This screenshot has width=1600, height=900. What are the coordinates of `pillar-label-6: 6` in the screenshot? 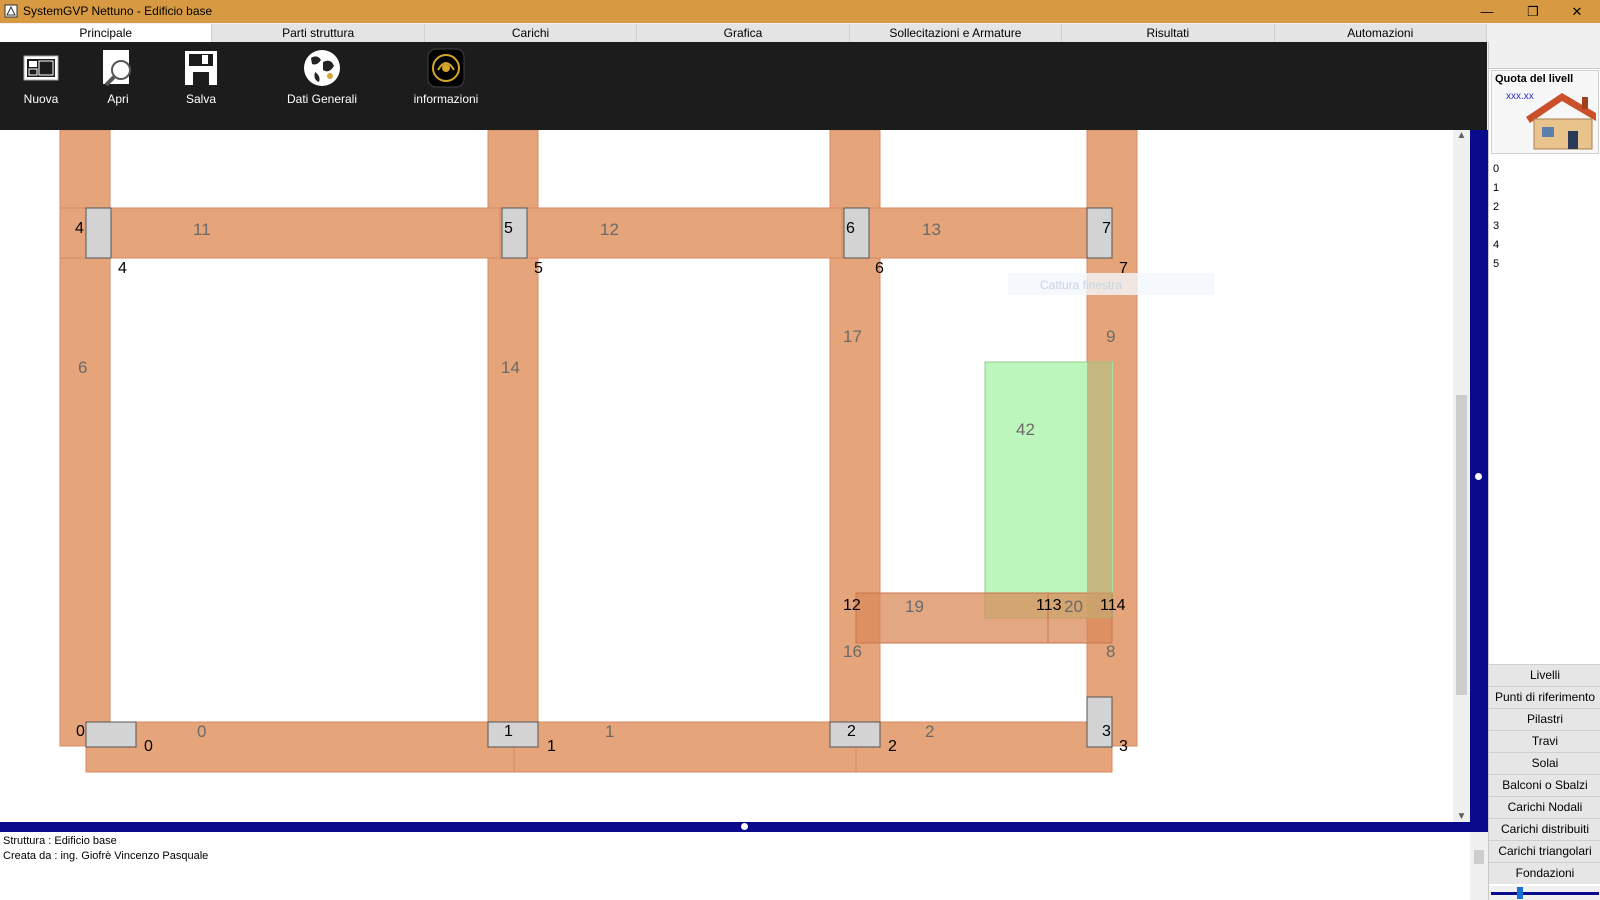 It's located at (879, 268).